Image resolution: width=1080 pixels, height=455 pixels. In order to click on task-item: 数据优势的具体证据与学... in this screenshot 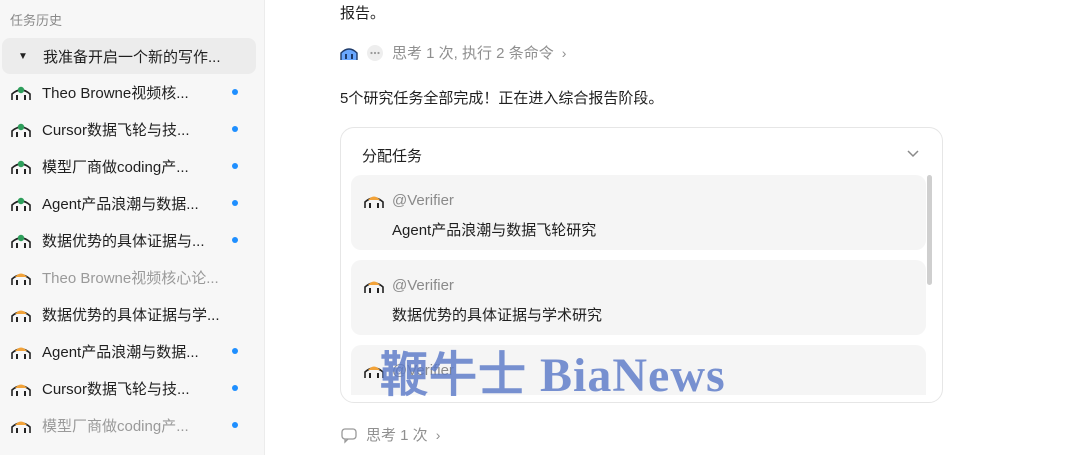, I will do `click(132, 314)`.